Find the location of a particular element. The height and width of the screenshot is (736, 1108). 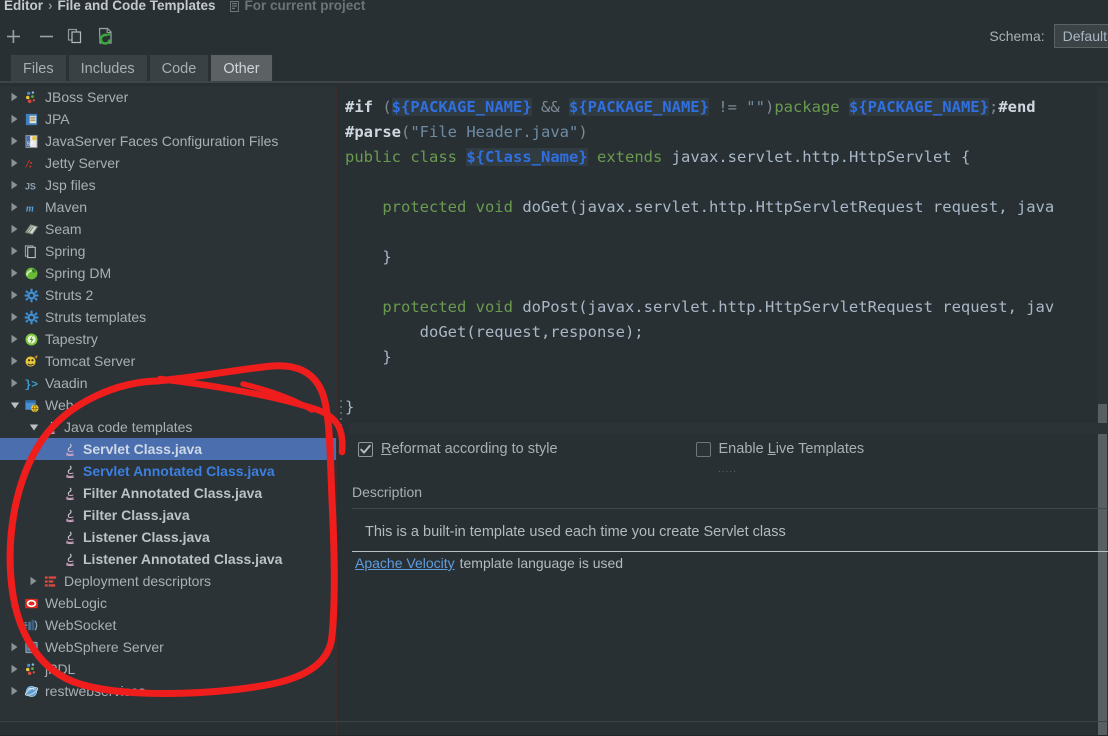

tree-item-java-code-templates: Java code templates is located at coordinates (168, 427).